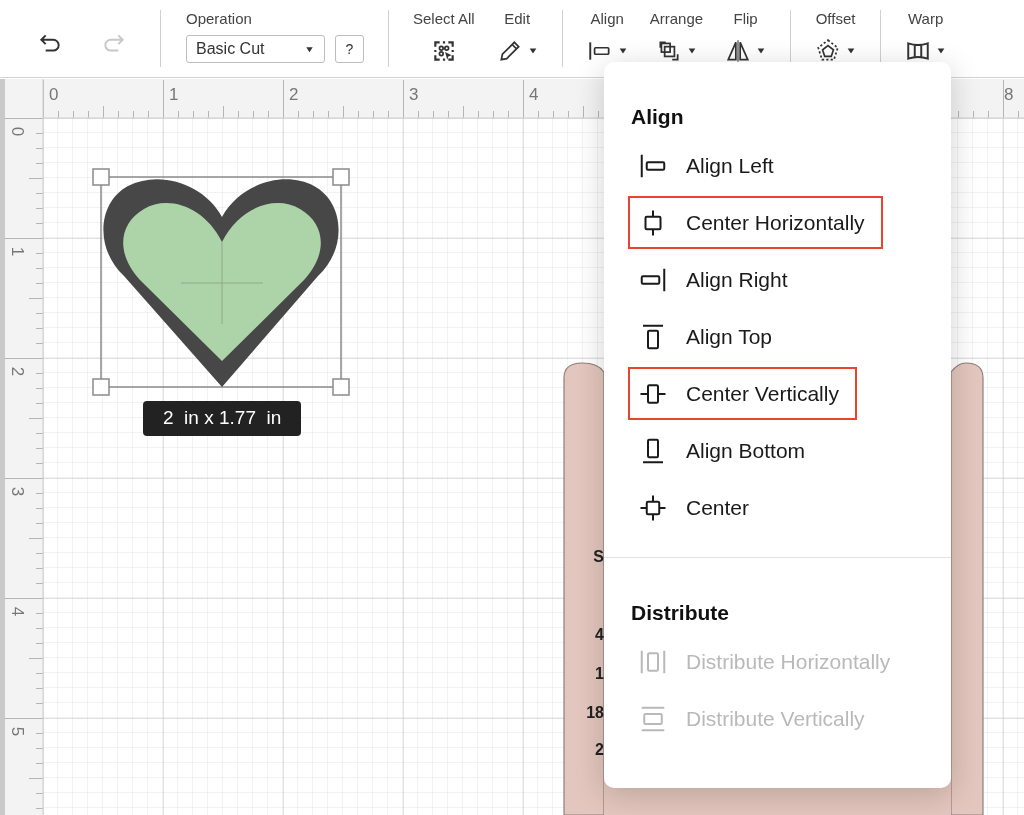  Describe the element at coordinates (18, 731) in the screenshot. I see `ruler-number: 5` at that location.